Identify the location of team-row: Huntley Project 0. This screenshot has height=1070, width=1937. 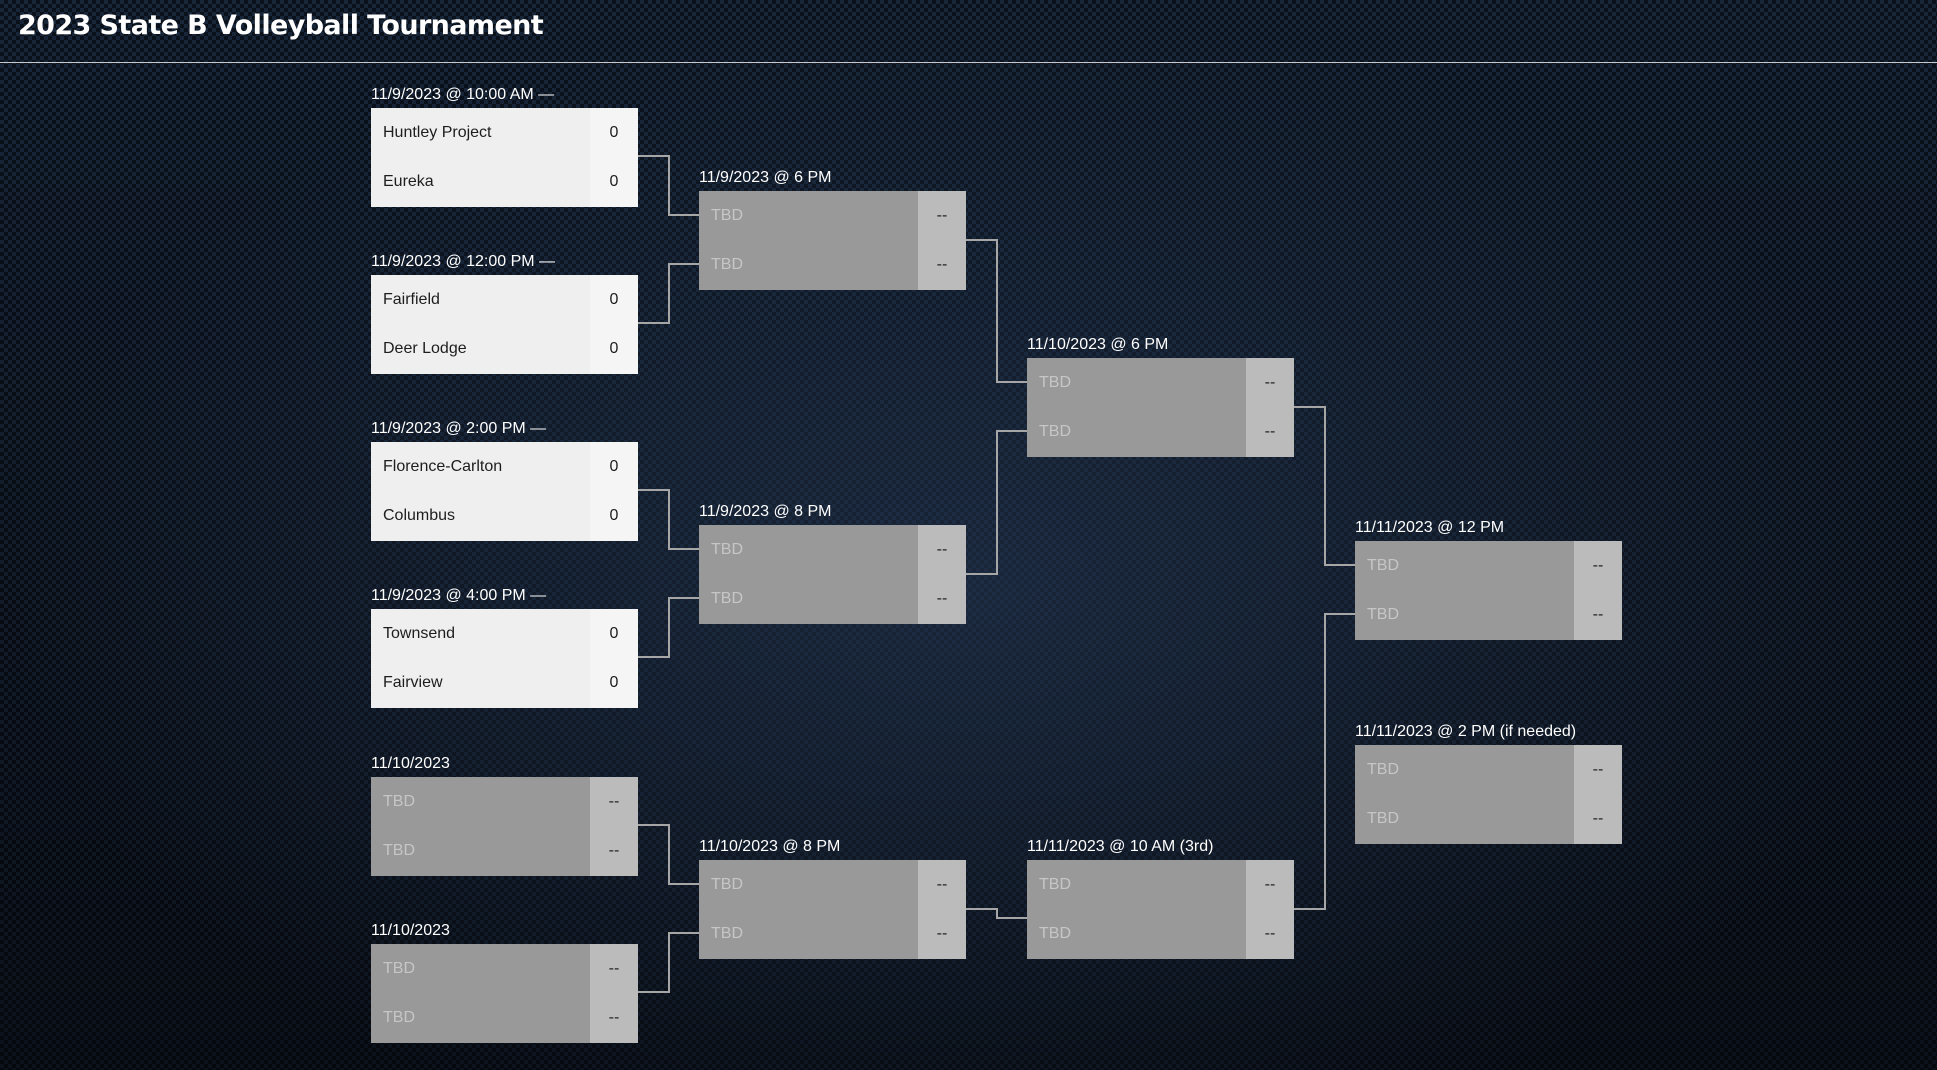
(504, 133).